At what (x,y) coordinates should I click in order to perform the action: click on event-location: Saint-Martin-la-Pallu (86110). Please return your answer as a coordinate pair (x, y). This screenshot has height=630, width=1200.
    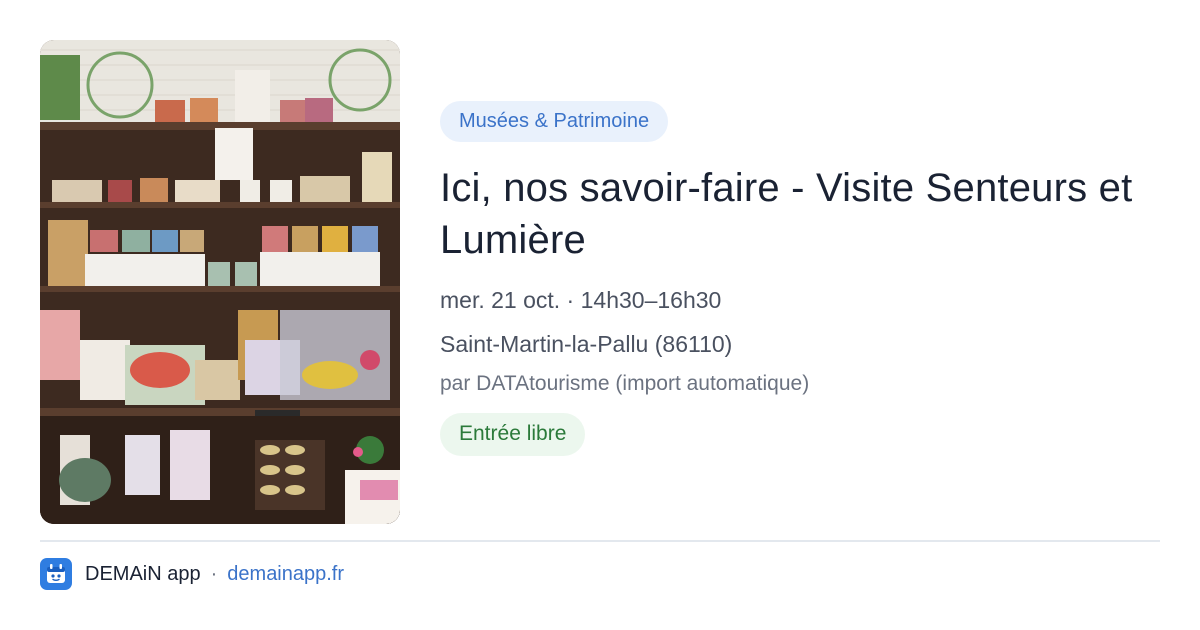
    Looking at the image, I should click on (586, 344).